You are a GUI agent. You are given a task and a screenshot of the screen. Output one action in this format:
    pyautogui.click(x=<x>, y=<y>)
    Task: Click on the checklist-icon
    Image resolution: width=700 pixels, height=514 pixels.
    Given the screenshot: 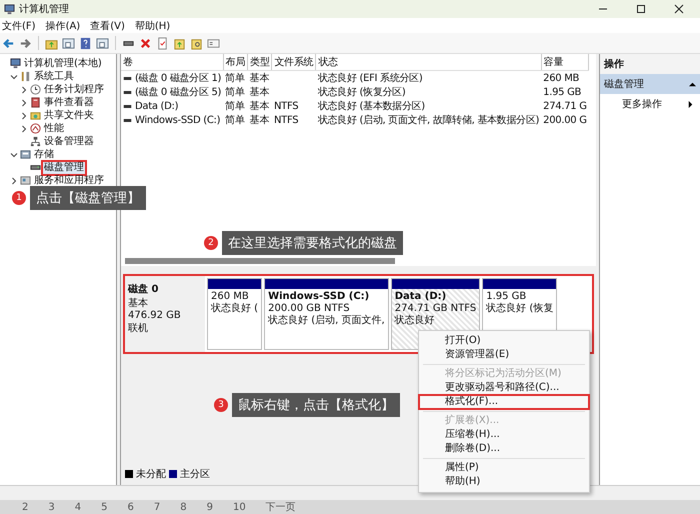 What is the action you would take?
    pyautogui.click(x=162, y=43)
    